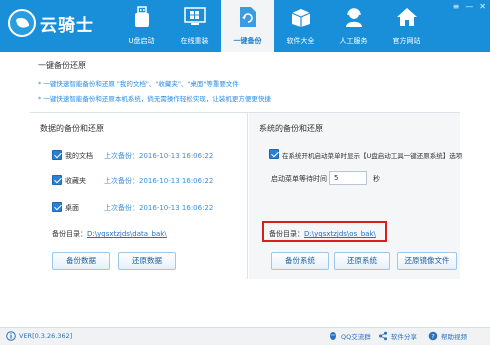 The width and height of the screenshot is (490, 345). What do you see at coordinates (447, 336) in the screenshot?
I see `help-video-link: ? 帮助视频` at bounding box center [447, 336].